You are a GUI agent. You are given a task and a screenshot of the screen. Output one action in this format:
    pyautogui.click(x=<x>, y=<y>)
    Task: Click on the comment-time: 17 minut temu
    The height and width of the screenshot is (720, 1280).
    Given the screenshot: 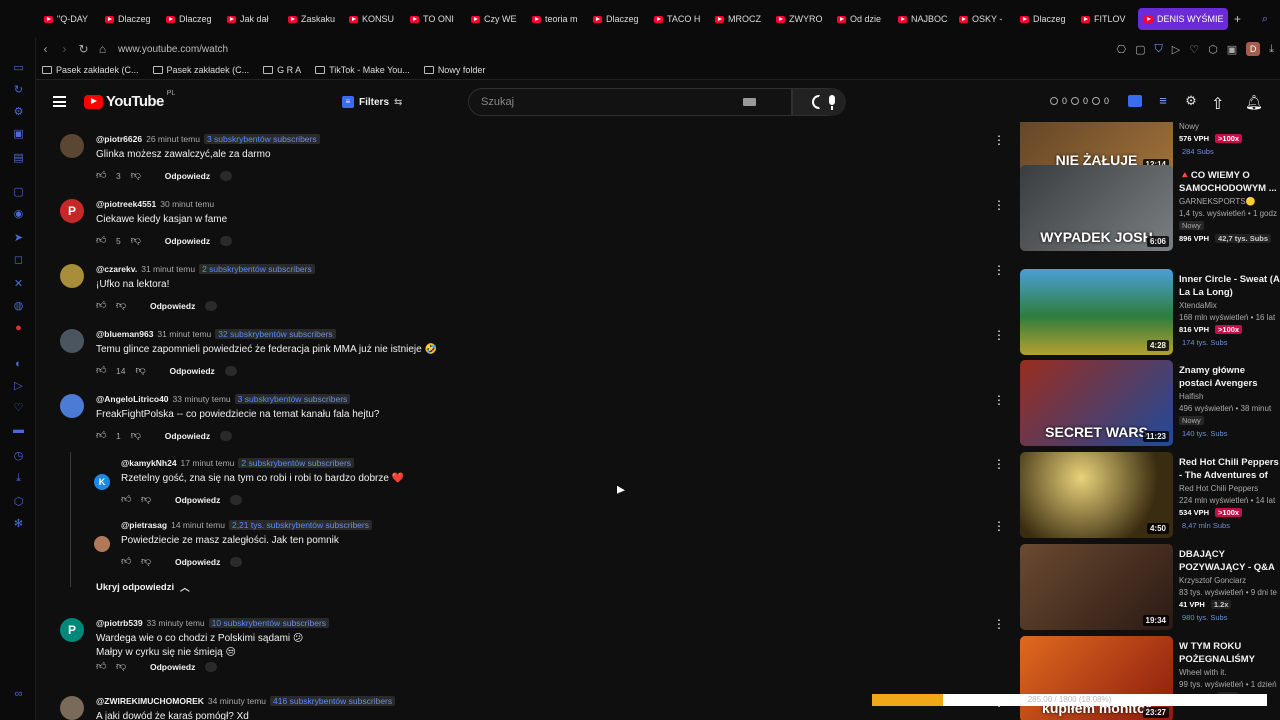 What is the action you would take?
    pyautogui.click(x=208, y=463)
    